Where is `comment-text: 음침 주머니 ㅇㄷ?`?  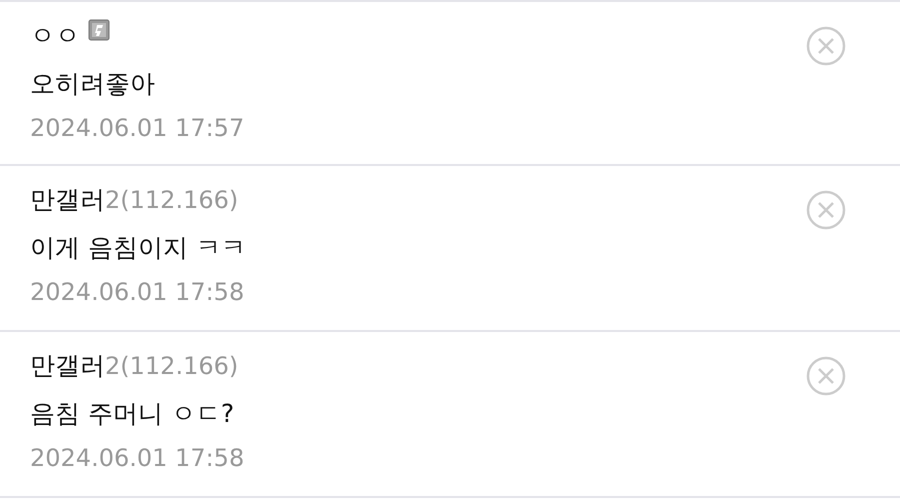 comment-text: 음침 주머니 ㅇㄷ? is located at coordinates (133, 414).